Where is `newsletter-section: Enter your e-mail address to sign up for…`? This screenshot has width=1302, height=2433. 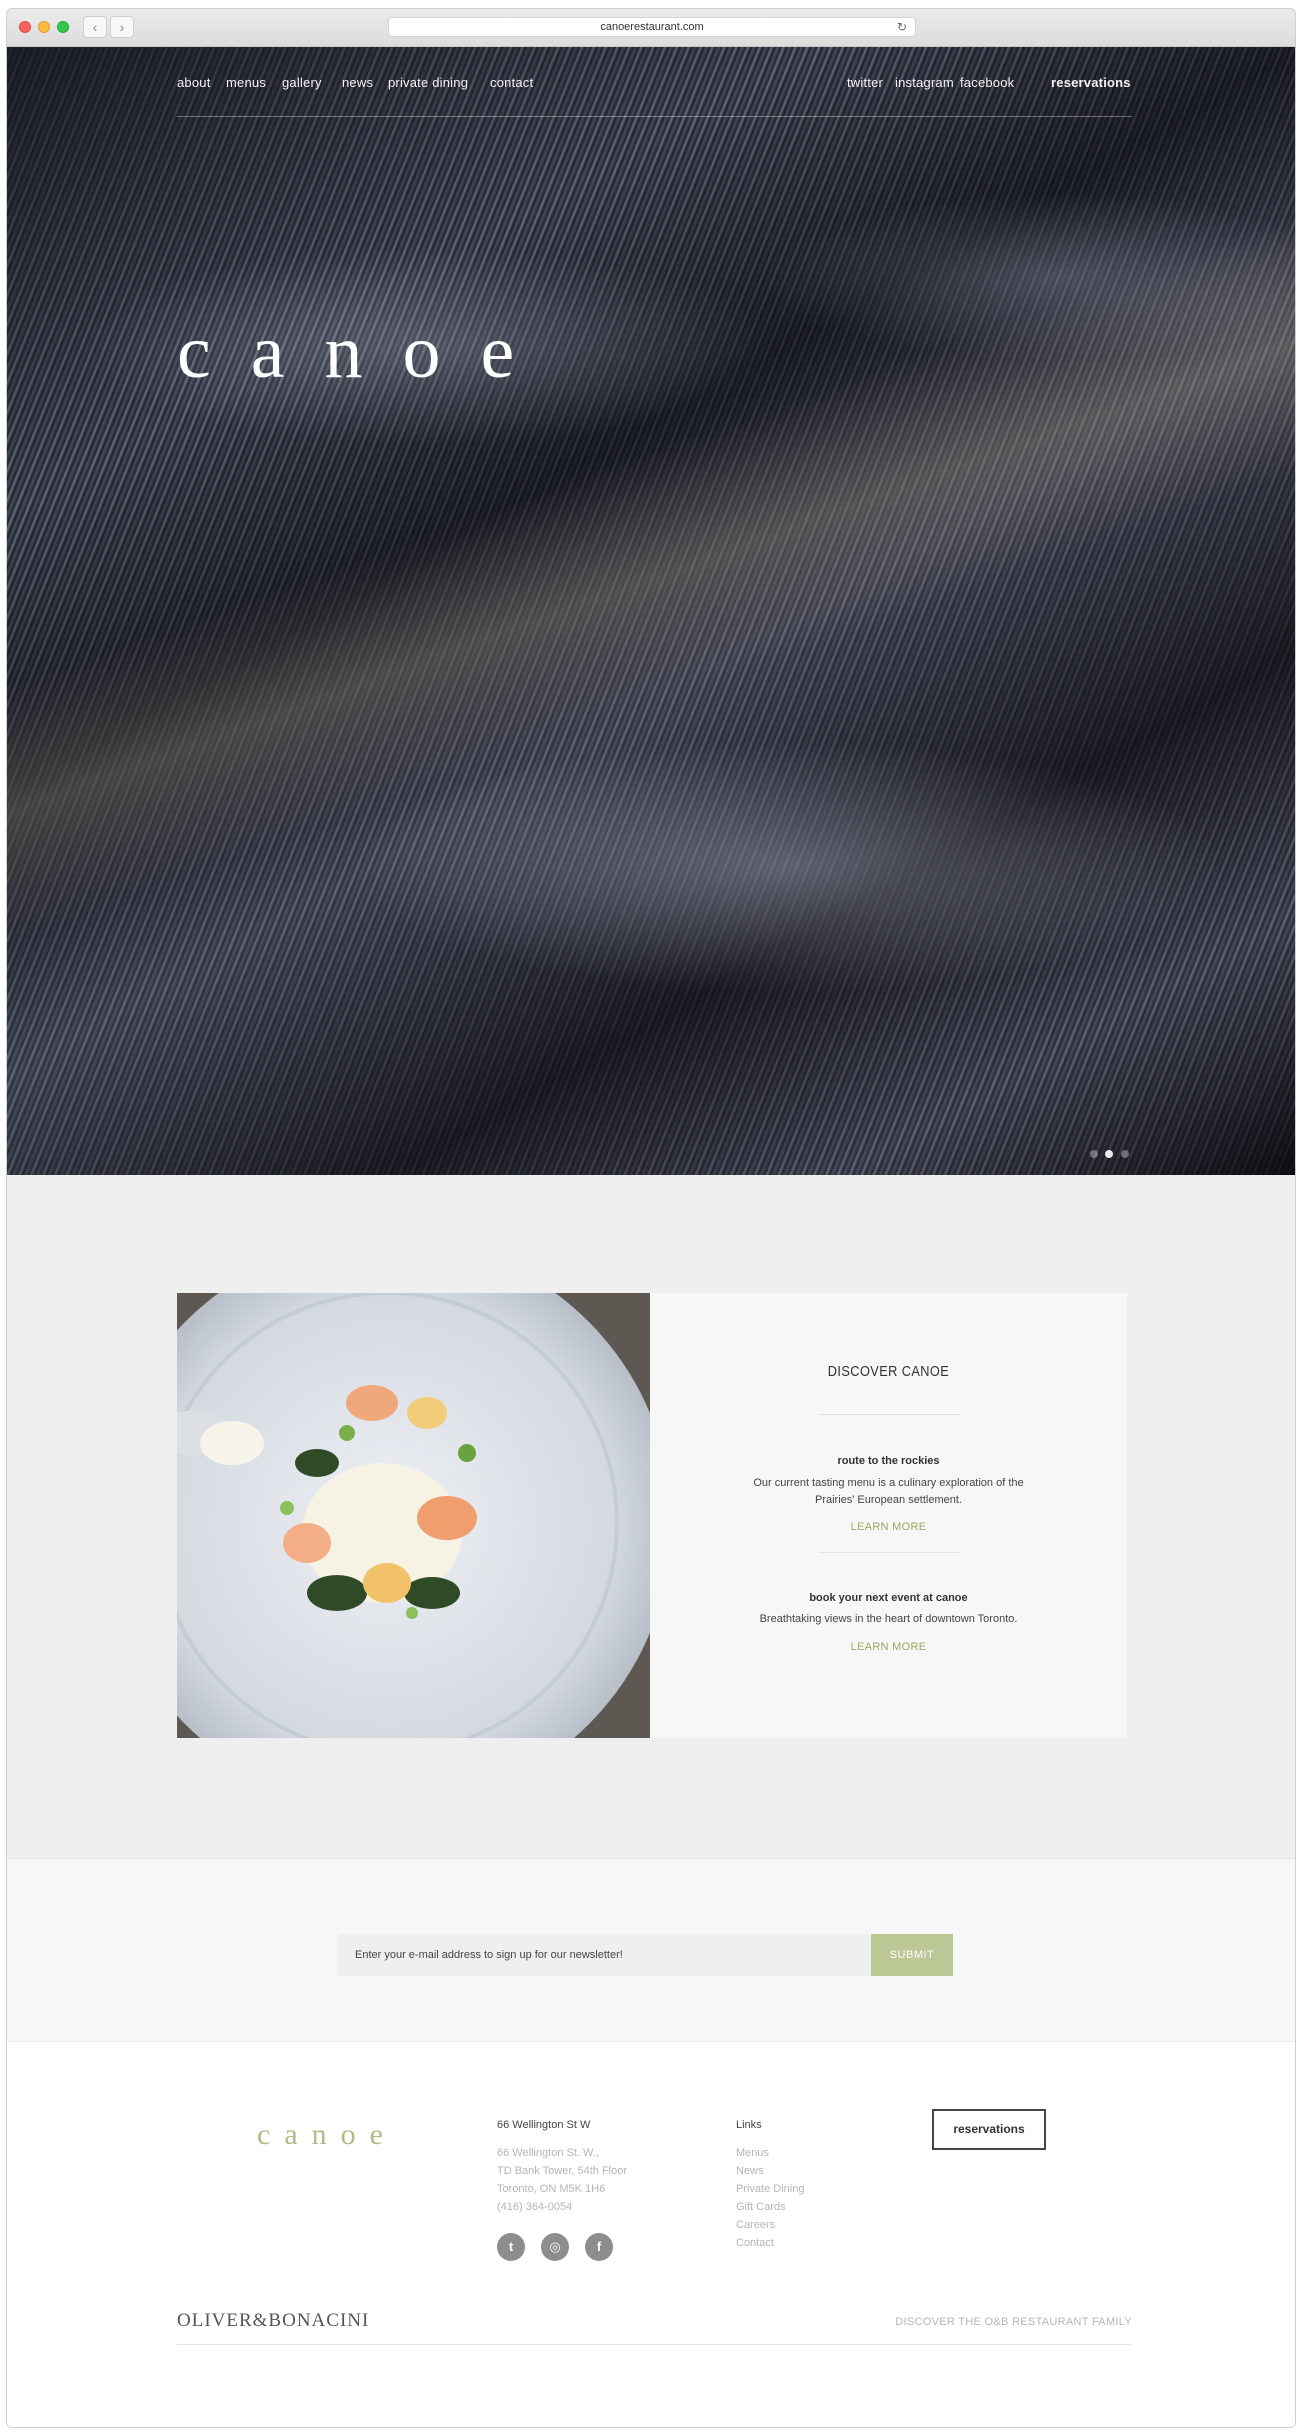
newsletter-section: Enter your e-mail address to sign up for… is located at coordinates (651, 1949).